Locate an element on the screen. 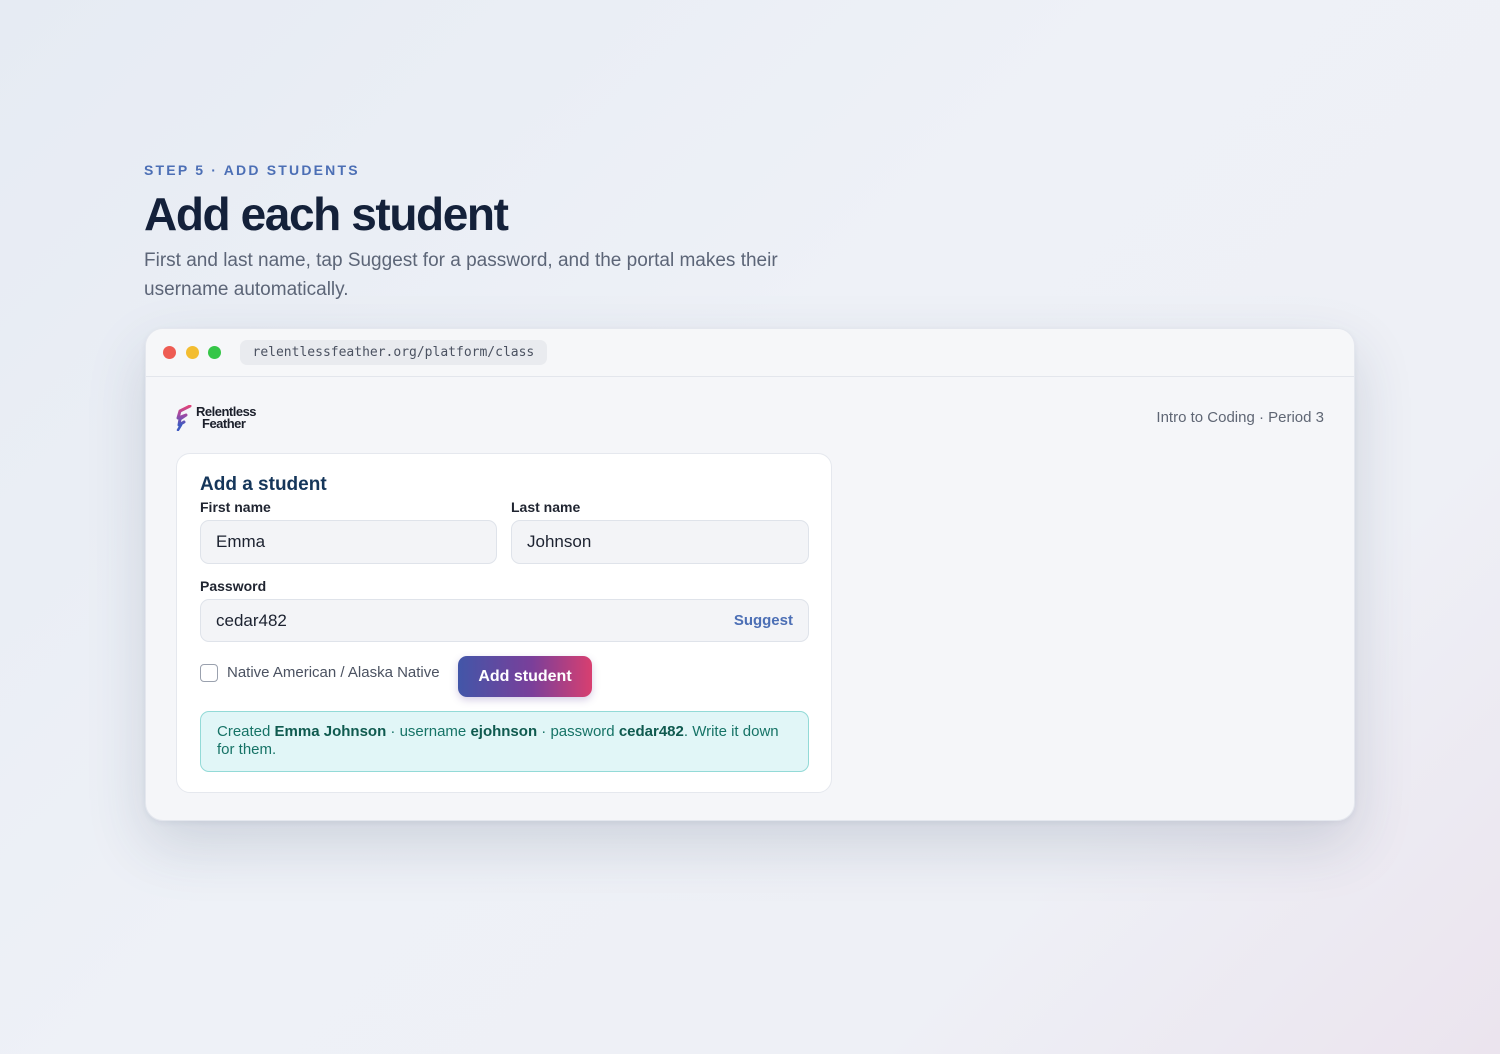 Image resolution: width=1500 pixels, height=1054 pixels. password-label: Password is located at coordinates (233, 586).